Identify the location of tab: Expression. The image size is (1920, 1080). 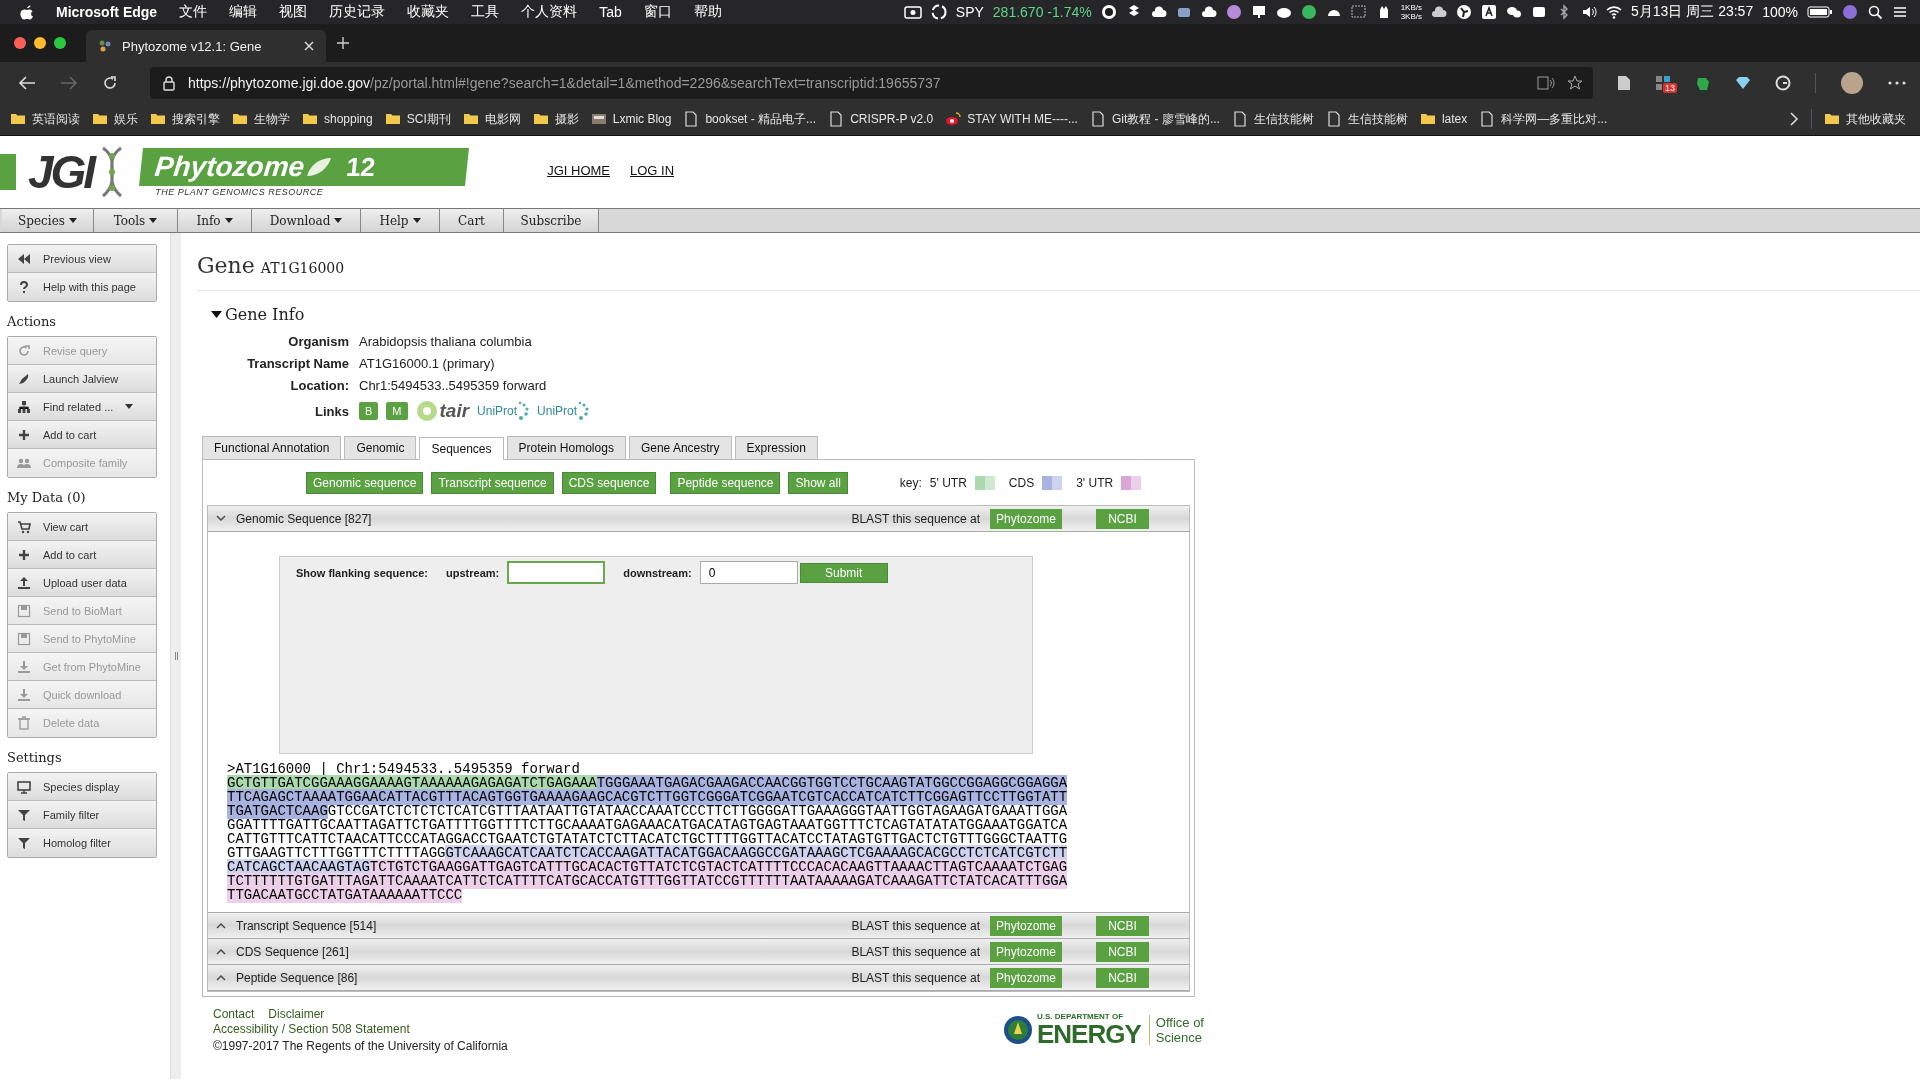
(776, 447).